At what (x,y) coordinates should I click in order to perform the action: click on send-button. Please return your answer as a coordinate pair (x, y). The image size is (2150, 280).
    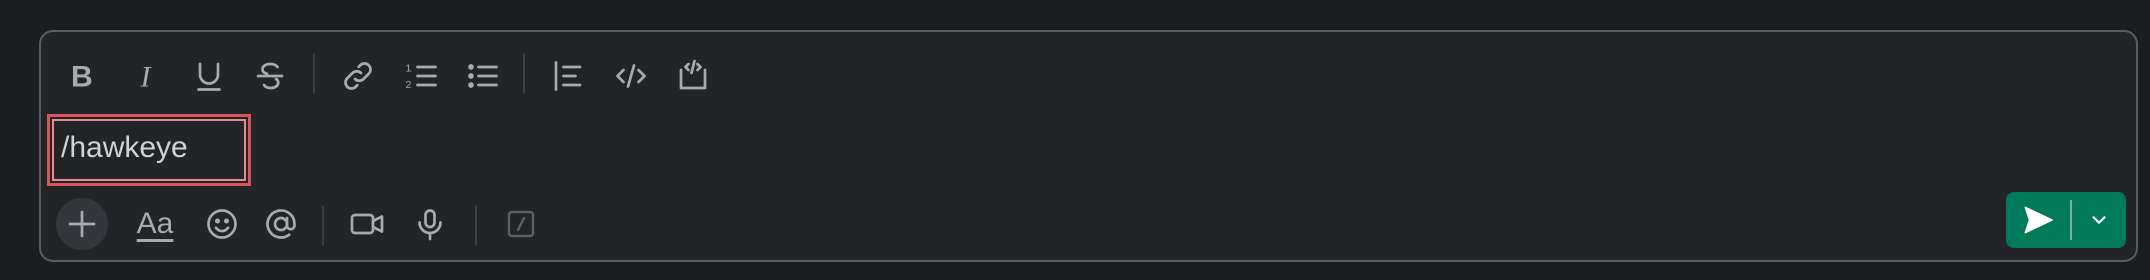
    Looking at the image, I should click on (2038, 220).